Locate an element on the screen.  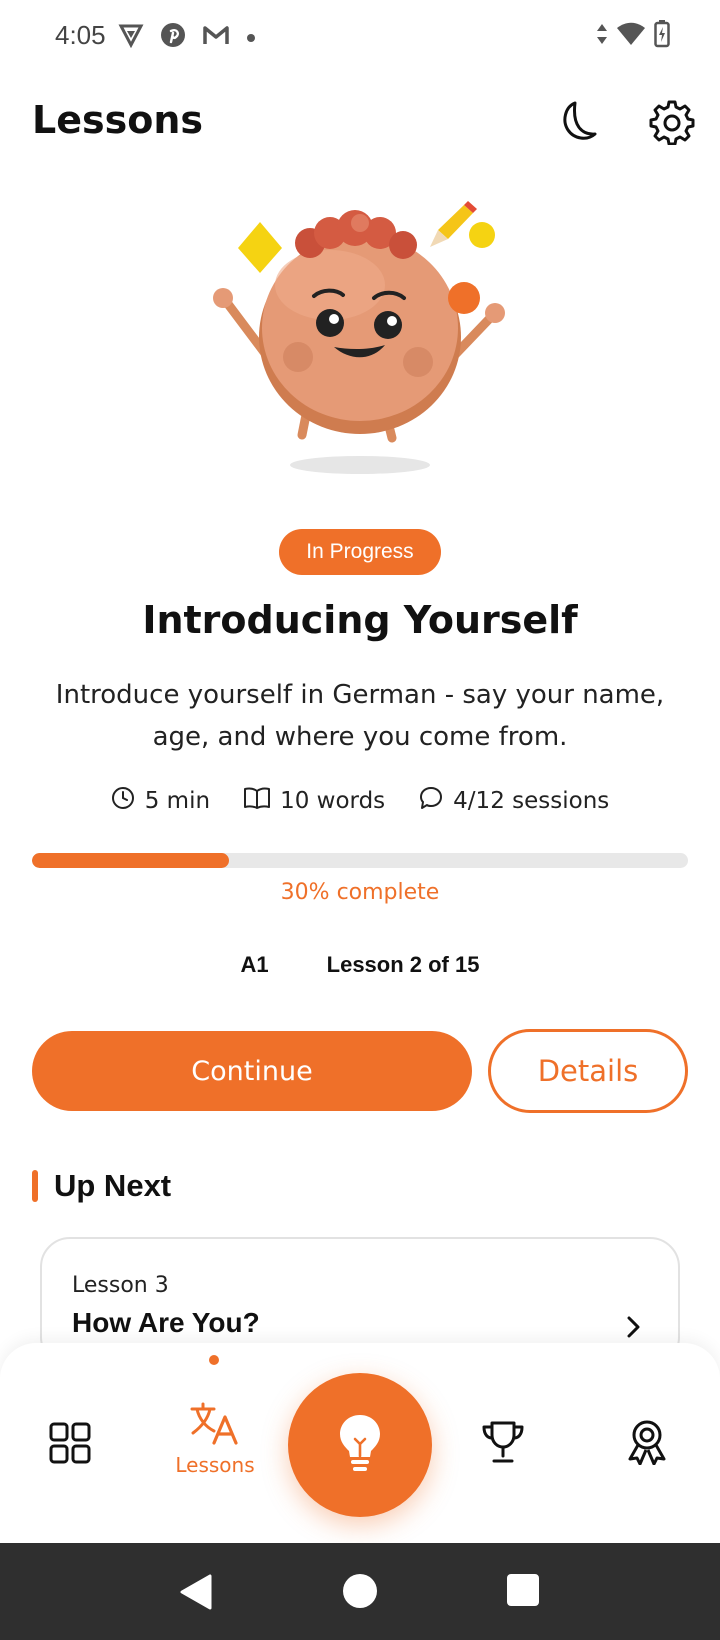
theme-toggle-button is located at coordinates (576, 124).